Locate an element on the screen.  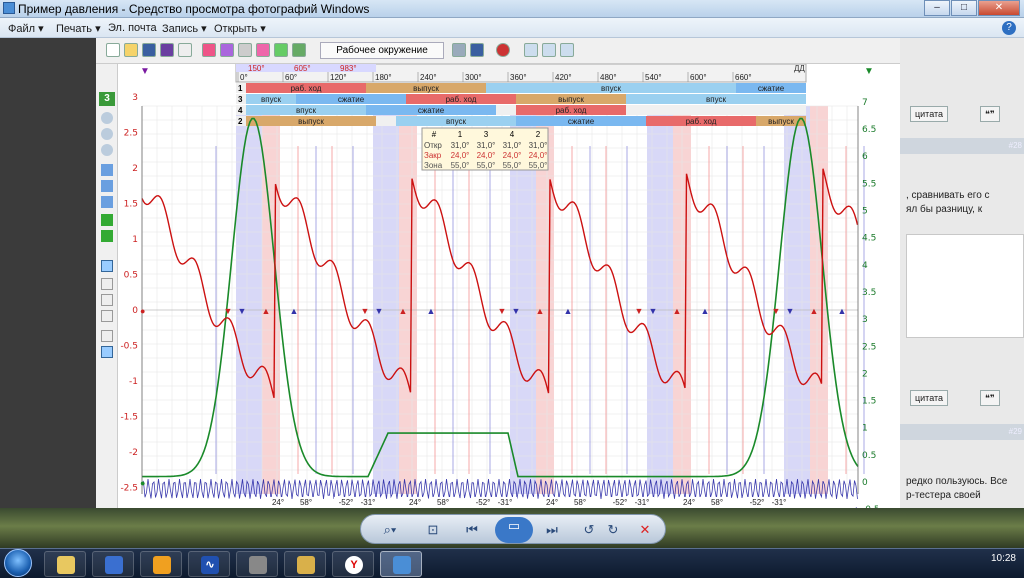
marker-c-label: 983° is located at coordinates (348, 68).